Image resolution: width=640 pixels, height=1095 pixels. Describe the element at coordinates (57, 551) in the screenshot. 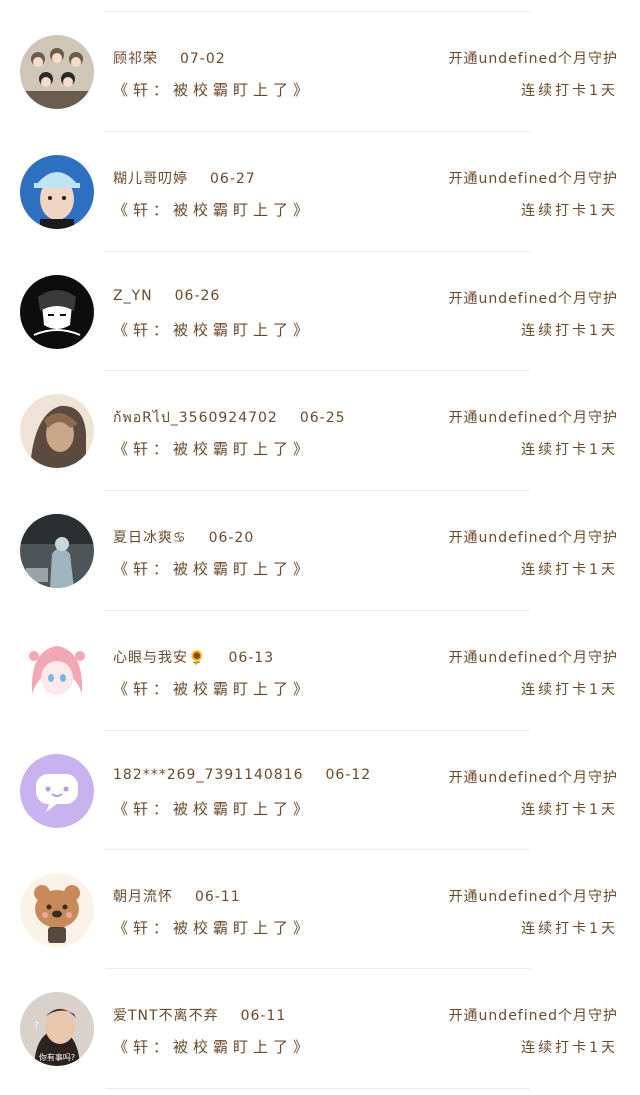

I see `street-photo-avatar` at that location.